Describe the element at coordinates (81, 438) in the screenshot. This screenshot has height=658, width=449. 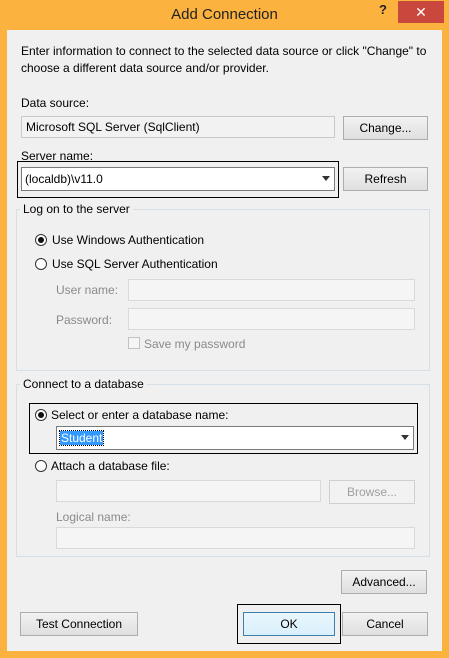
I see `database-name-value: Student` at that location.